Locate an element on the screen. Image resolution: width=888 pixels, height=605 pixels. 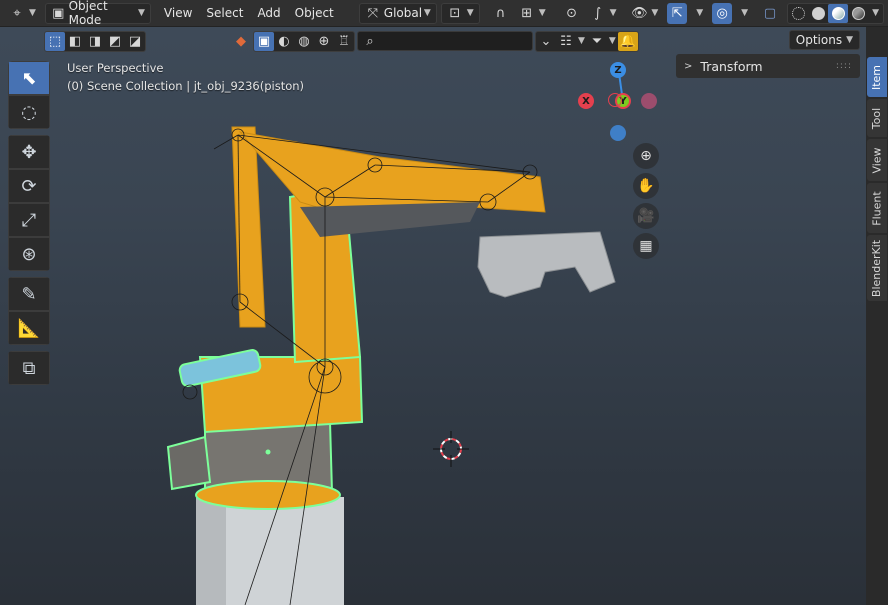
gizmo-dropdown: ▼ is located at coordinates (697, 13).